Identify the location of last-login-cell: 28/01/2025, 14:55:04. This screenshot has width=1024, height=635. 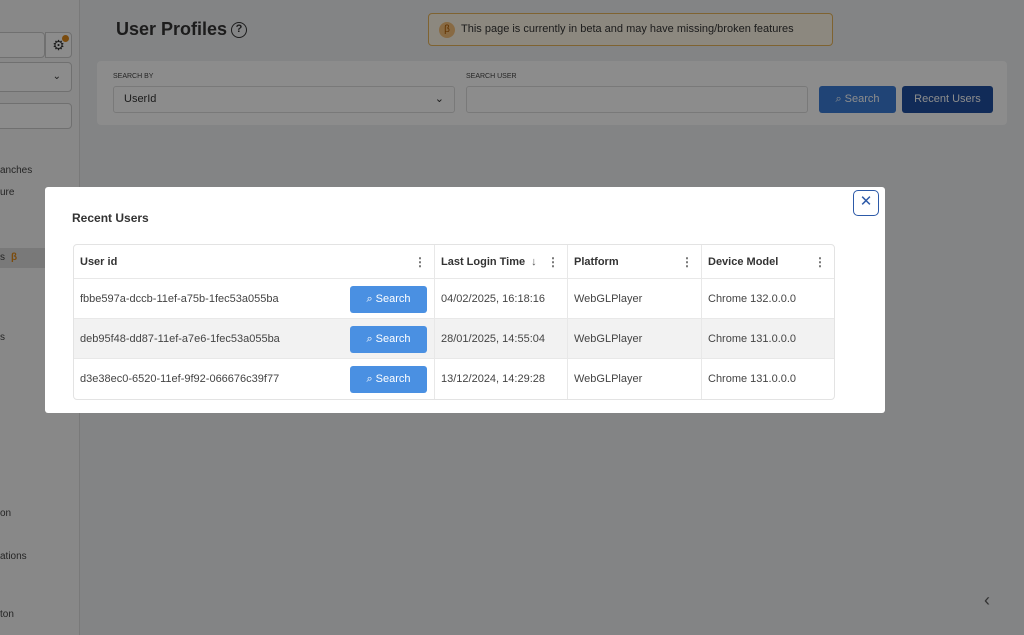
(501, 339).